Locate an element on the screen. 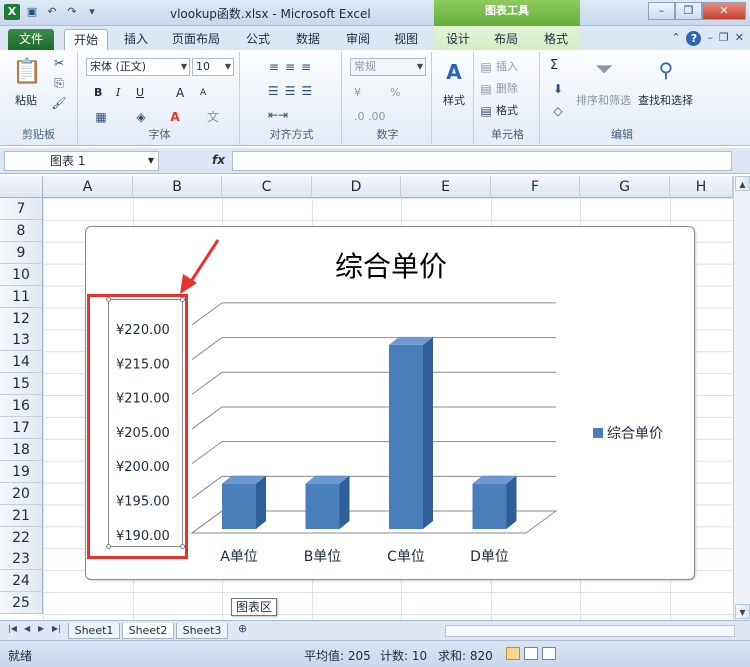  paste-icon: 📋 is located at coordinates (27, 71).